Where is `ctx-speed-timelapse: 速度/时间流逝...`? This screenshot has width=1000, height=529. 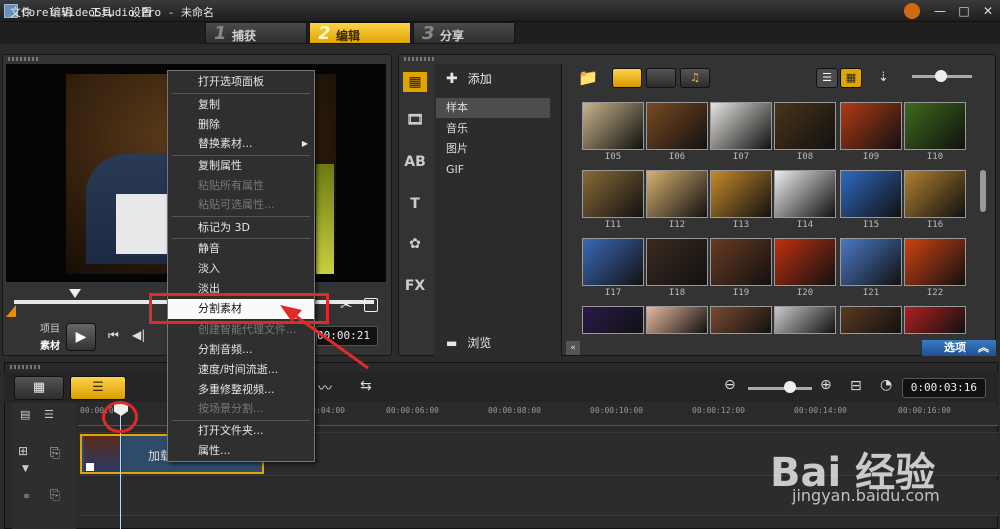 ctx-speed-timelapse: 速度/时间流逝... is located at coordinates (241, 370).